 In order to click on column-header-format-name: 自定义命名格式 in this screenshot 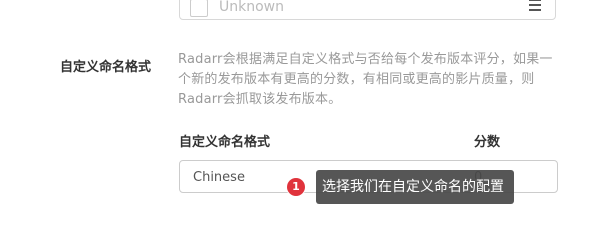, I will do `click(225, 142)`.